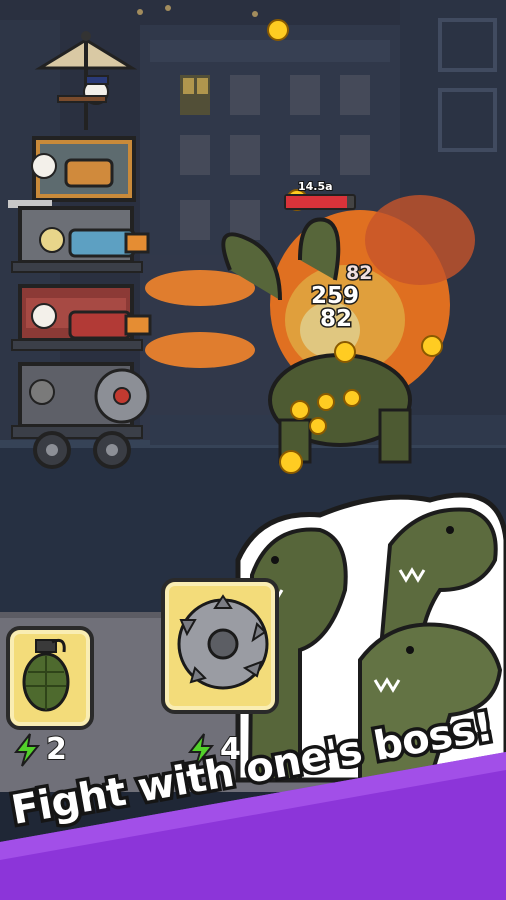 Image resolution: width=506 pixels, height=900 pixels. What do you see at coordinates (46, 675) in the screenshot?
I see `grenade-icon` at bounding box center [46, 675].